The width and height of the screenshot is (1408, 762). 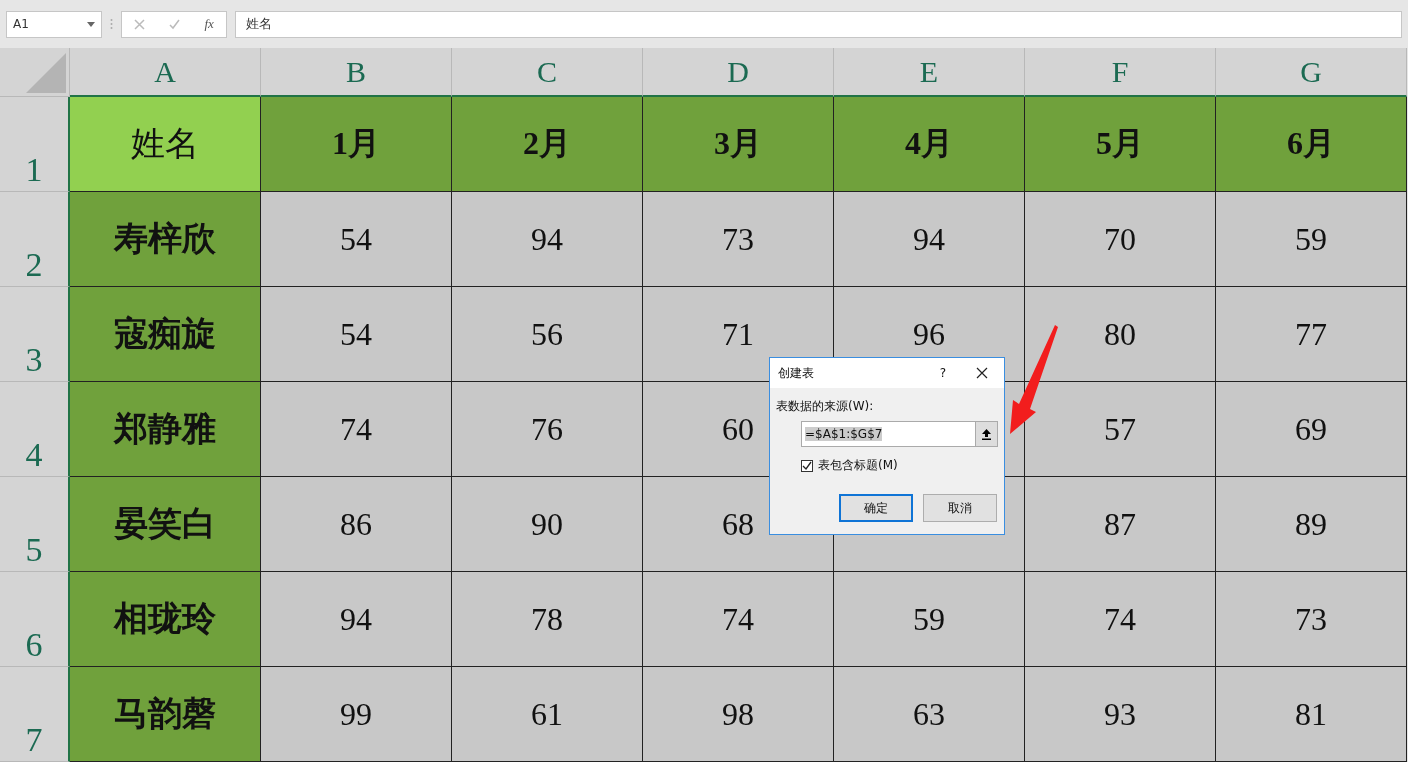 I want to click on table-cell: 70, so click(x=1120, y=239).